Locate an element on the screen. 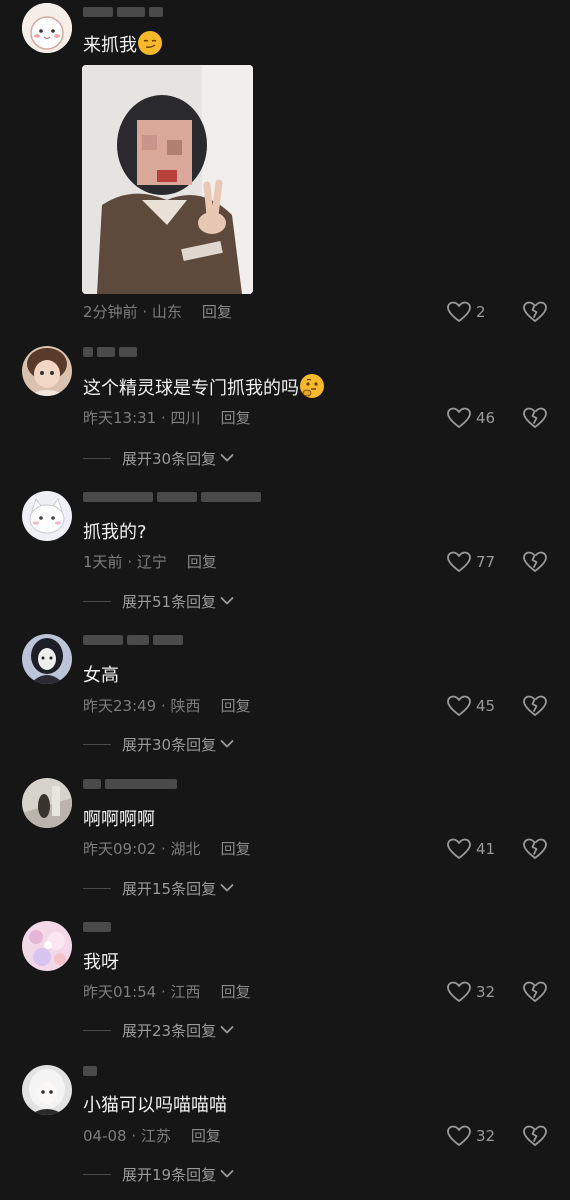 The width and height of the screenshot is (570, 1200). comment-text: 这个精灵球是专门抓我的吗 is located at coordinates (203, 387).